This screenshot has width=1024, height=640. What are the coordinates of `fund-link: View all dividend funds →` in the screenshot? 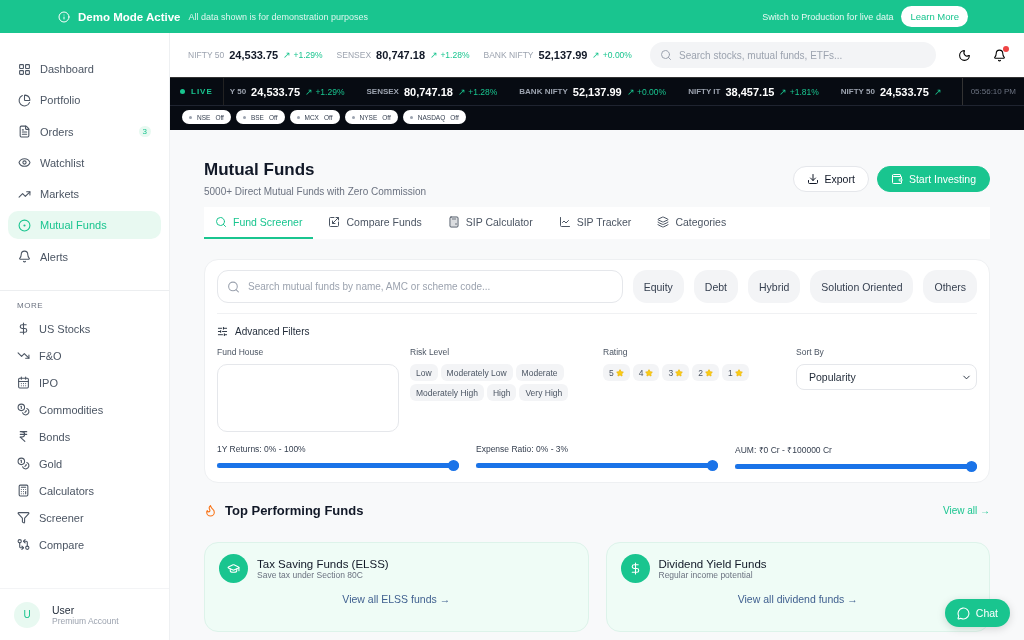 It's located at (797, 599).